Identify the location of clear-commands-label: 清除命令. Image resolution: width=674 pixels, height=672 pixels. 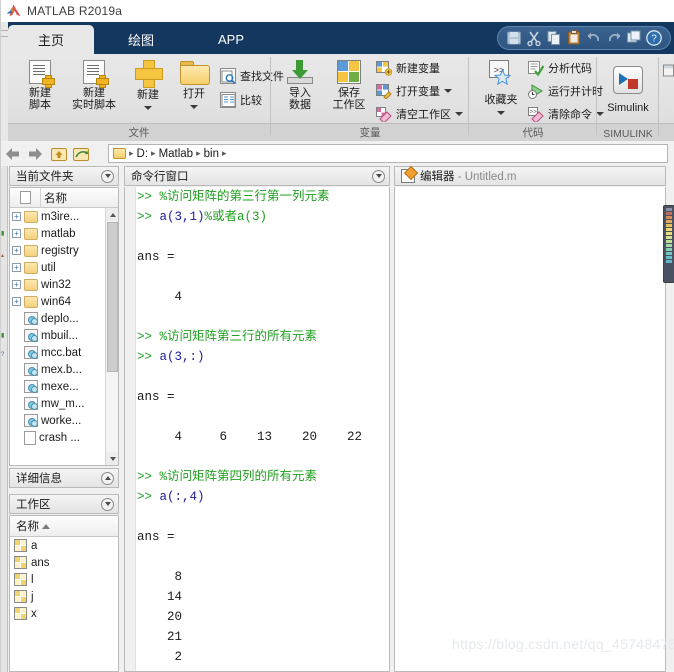
(570, 115).